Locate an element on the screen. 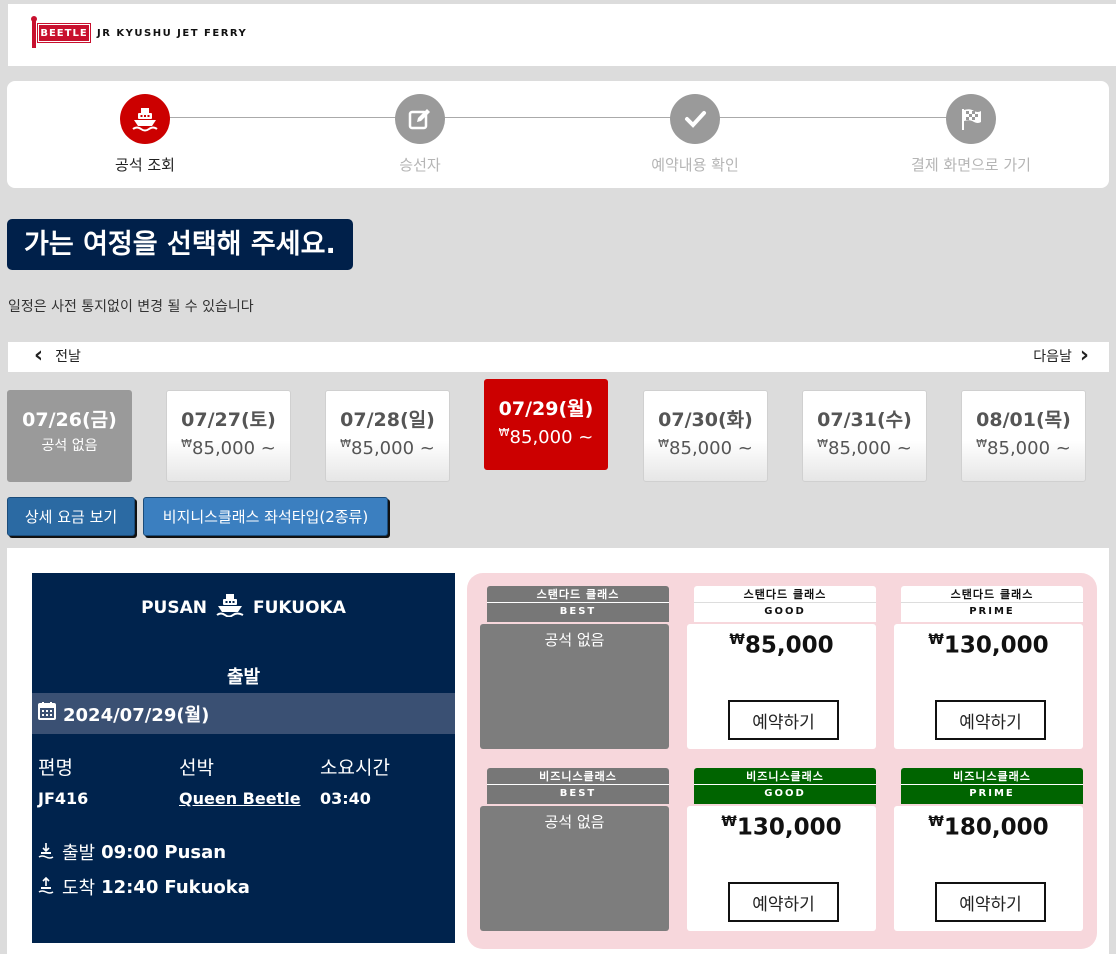 This screenshot has width=1116, height=954. fare-standard-prime: 스탠다드 클래스 PRIME ₩130,000 예약하기 is located at coordinates (988, 667).